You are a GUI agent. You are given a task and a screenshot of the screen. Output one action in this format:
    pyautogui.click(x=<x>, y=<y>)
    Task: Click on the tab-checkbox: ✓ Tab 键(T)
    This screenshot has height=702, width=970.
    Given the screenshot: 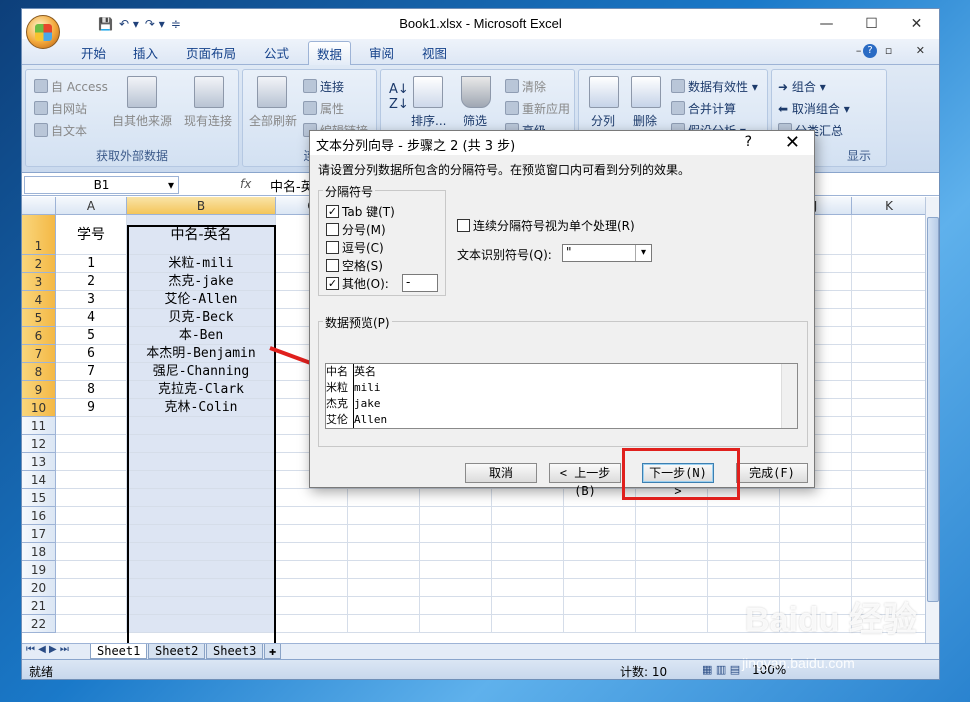 What is the action you would take?
    pyautogui.click(x=360, y=211)
    